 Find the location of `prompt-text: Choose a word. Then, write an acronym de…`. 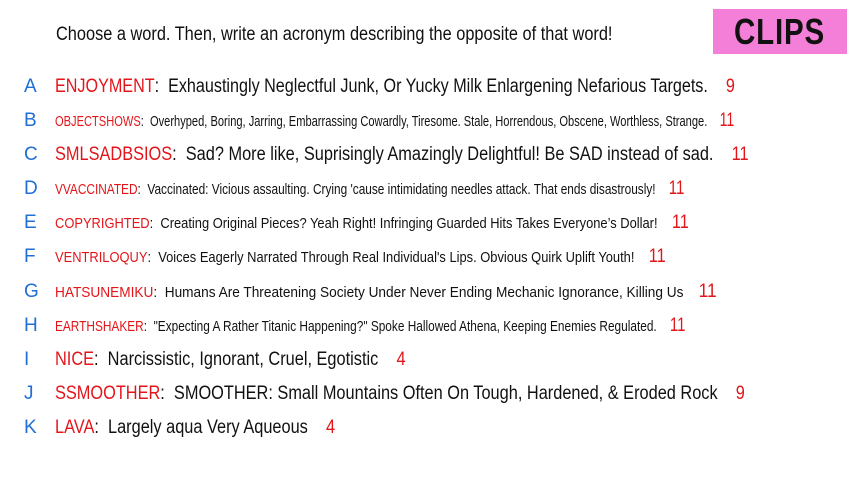

prompt-text: Choose a word. Then, write an acronym de… is located at coordinates (334, 34).